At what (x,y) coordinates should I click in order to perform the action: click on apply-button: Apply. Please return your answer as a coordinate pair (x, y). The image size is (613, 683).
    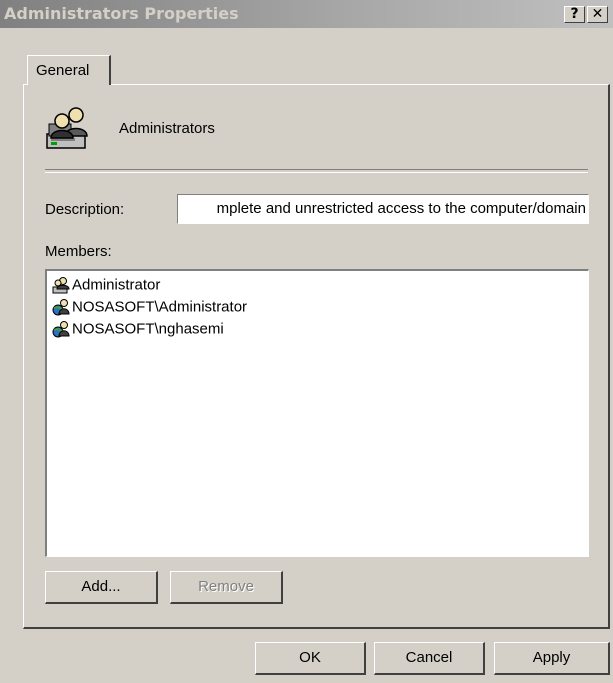
    Looking at the image, I should click on (552, 658).